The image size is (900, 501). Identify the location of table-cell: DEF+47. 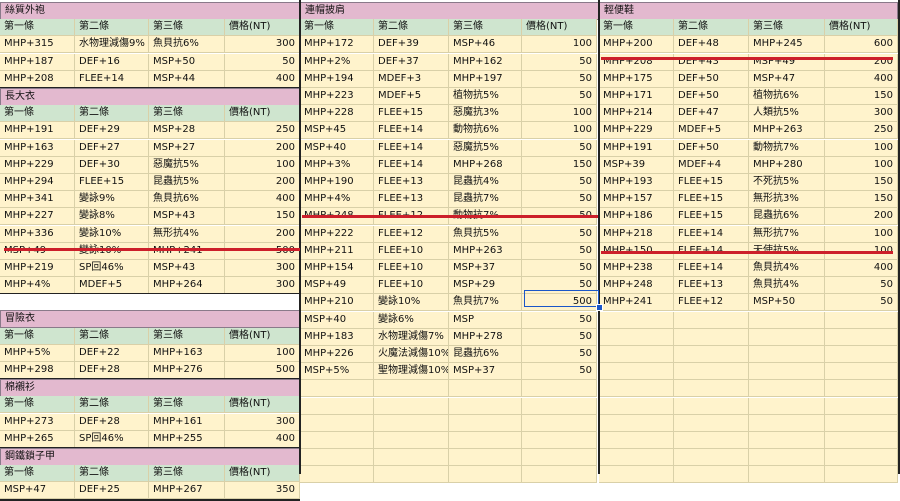
(711, 113).